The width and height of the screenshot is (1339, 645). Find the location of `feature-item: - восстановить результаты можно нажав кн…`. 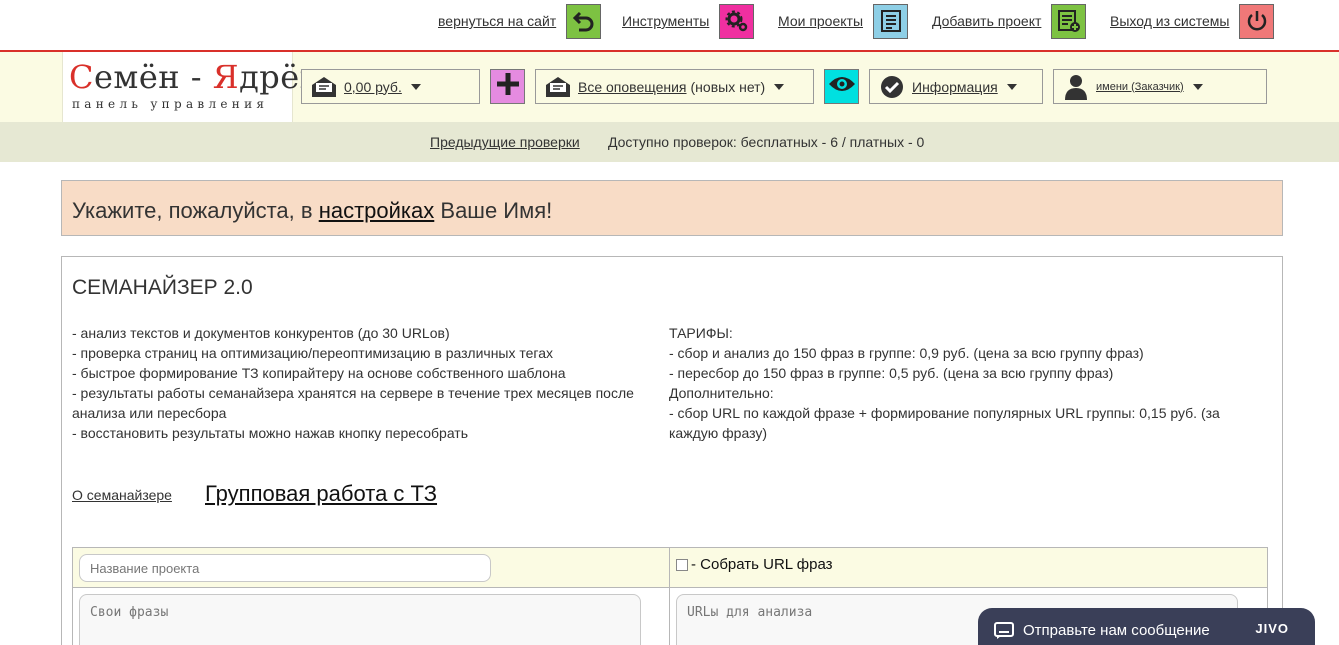

feature-item: - восстановить результаты можно нажав кн… is located at coordinates (270, 433).